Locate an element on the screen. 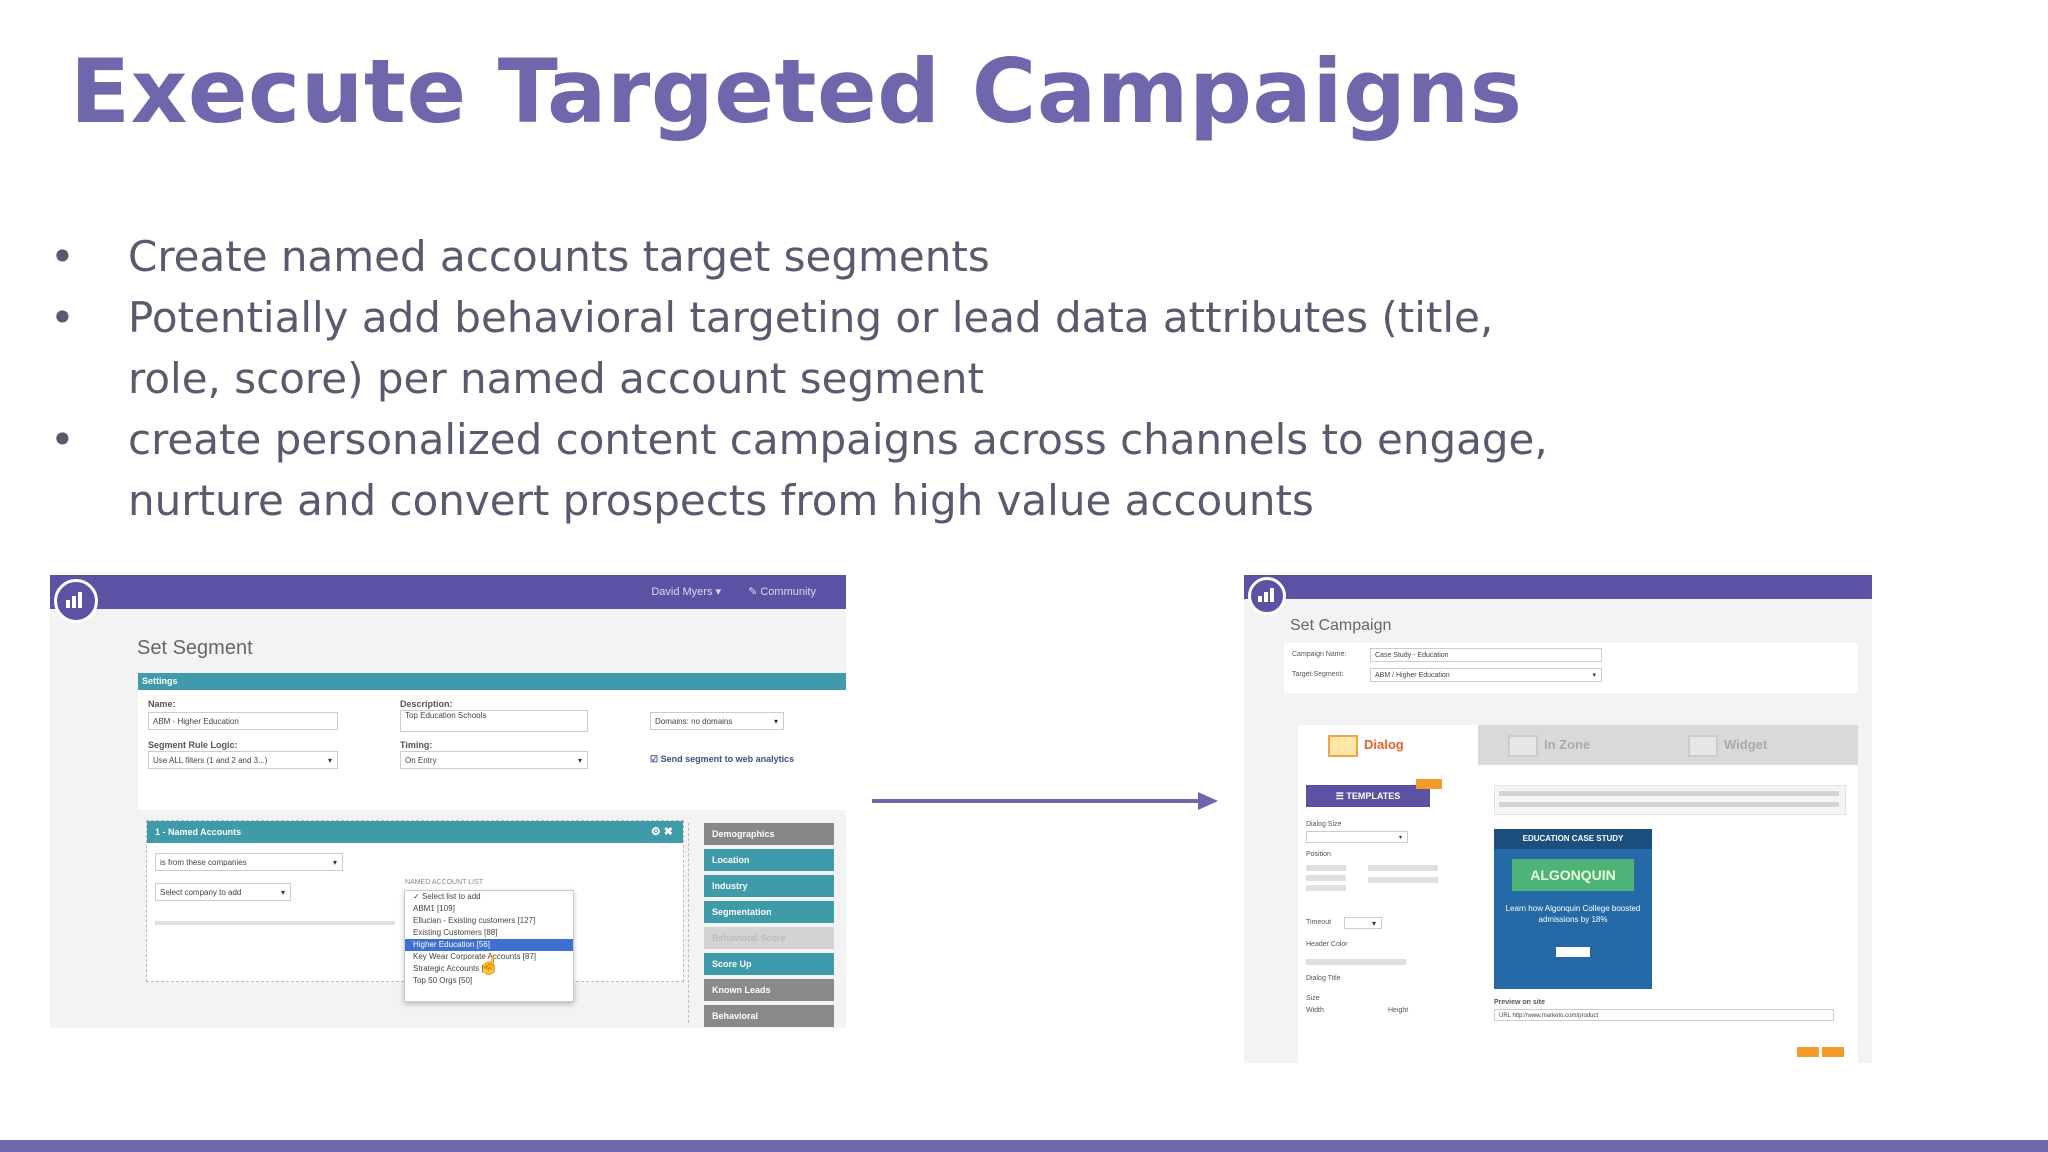  description-field: Top Education Schools is located at coordinates (494, 721).